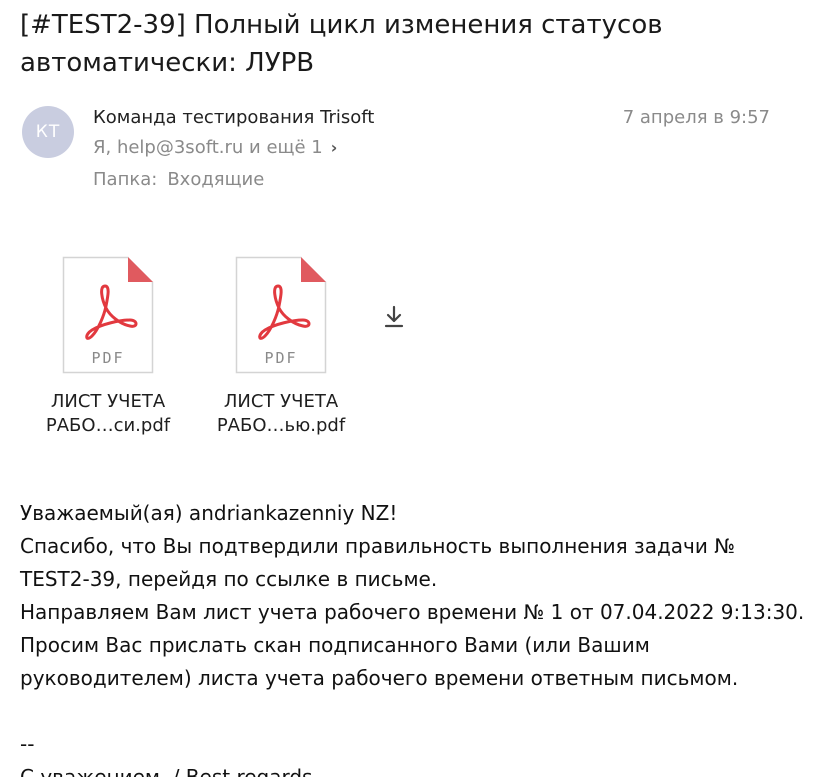 The image size is (825, 777). What do you see at coordinates (208, 147) in the screenshot?
I see `recipients-text: Я, help@3soft.ru и ещё 1` at bounding box center [208, 147].